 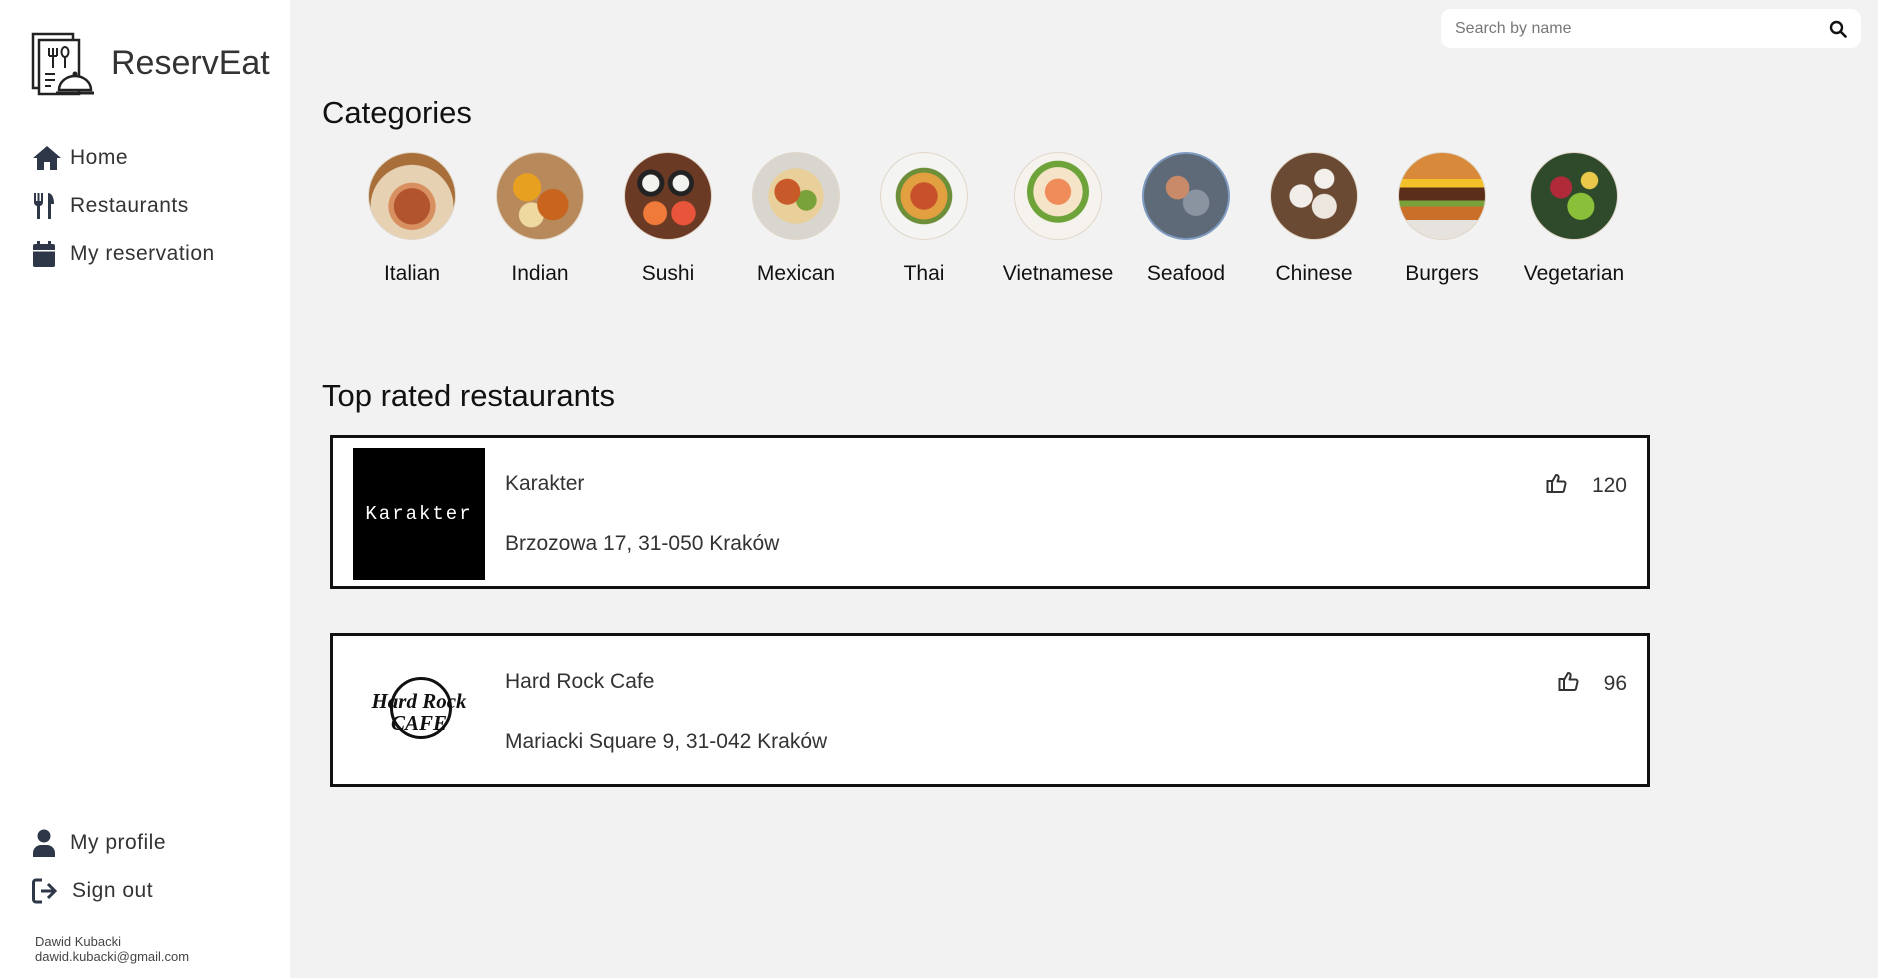 I want to click on brand: ReservEat, so click(x=149, y=65).